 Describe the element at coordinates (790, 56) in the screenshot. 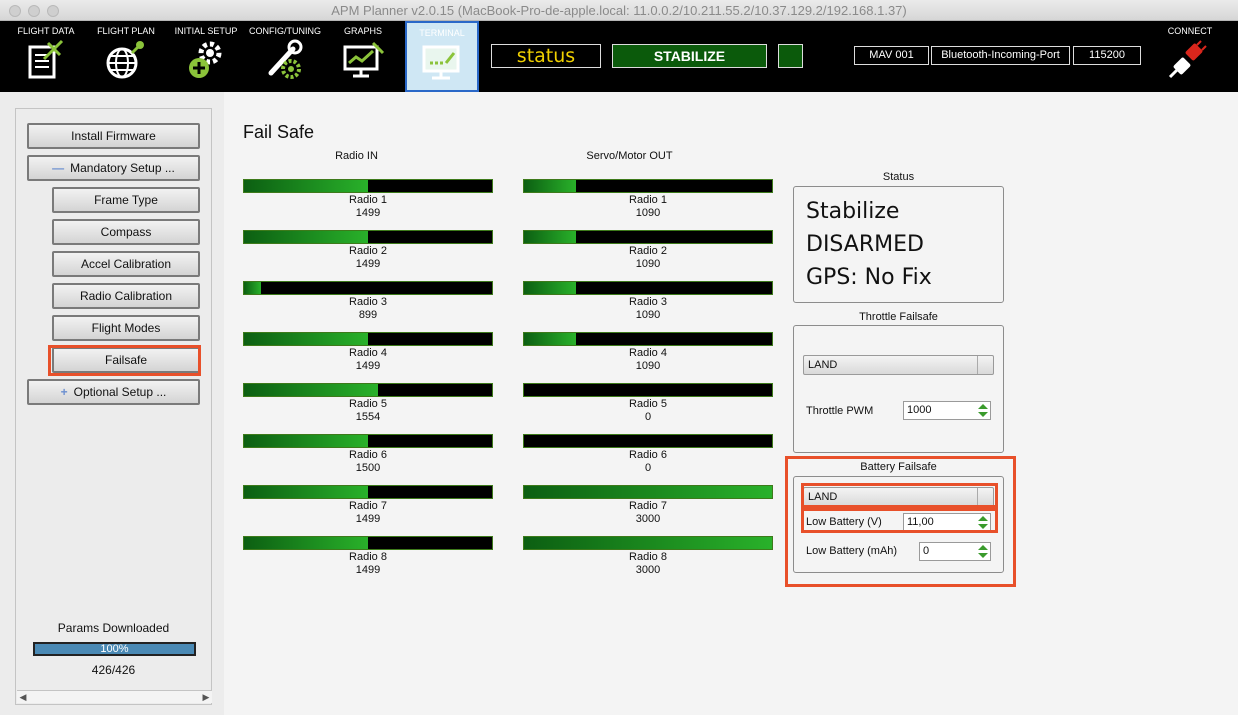

I see `arm-indicator` at that location.